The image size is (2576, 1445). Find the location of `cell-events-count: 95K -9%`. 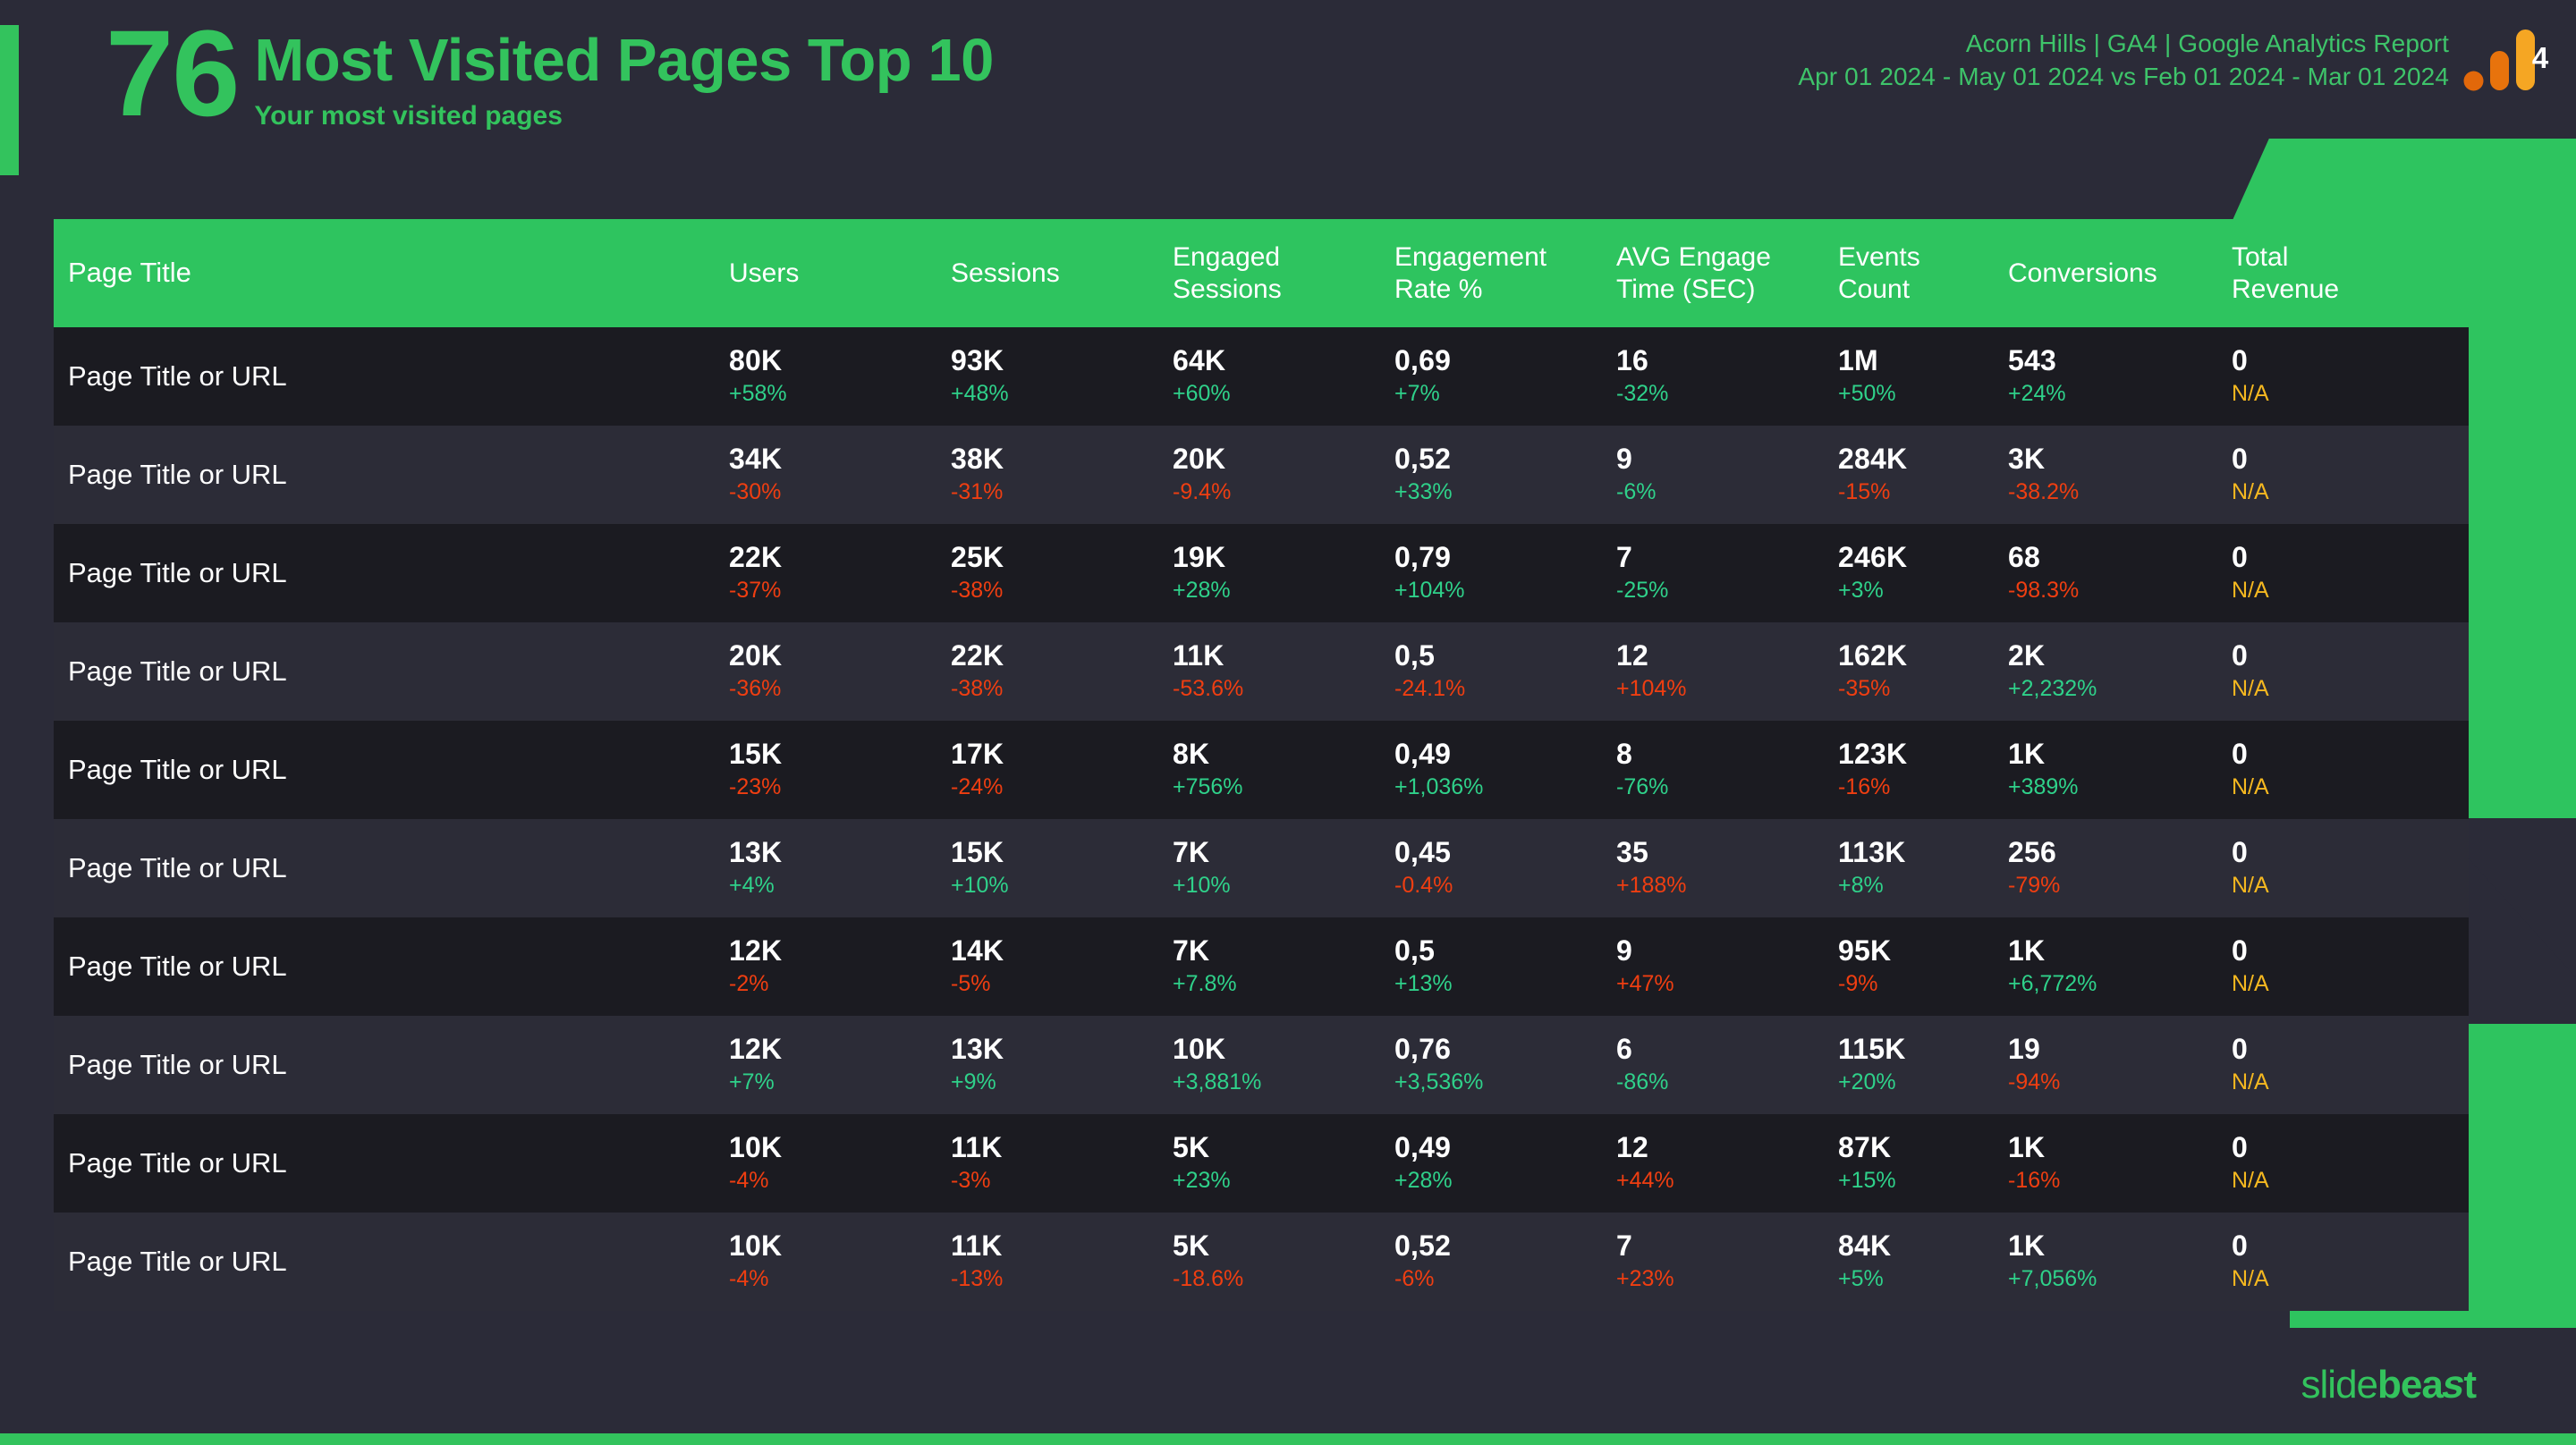

cell-events-count: 95K -9% is located at coordinates (1923, 967).